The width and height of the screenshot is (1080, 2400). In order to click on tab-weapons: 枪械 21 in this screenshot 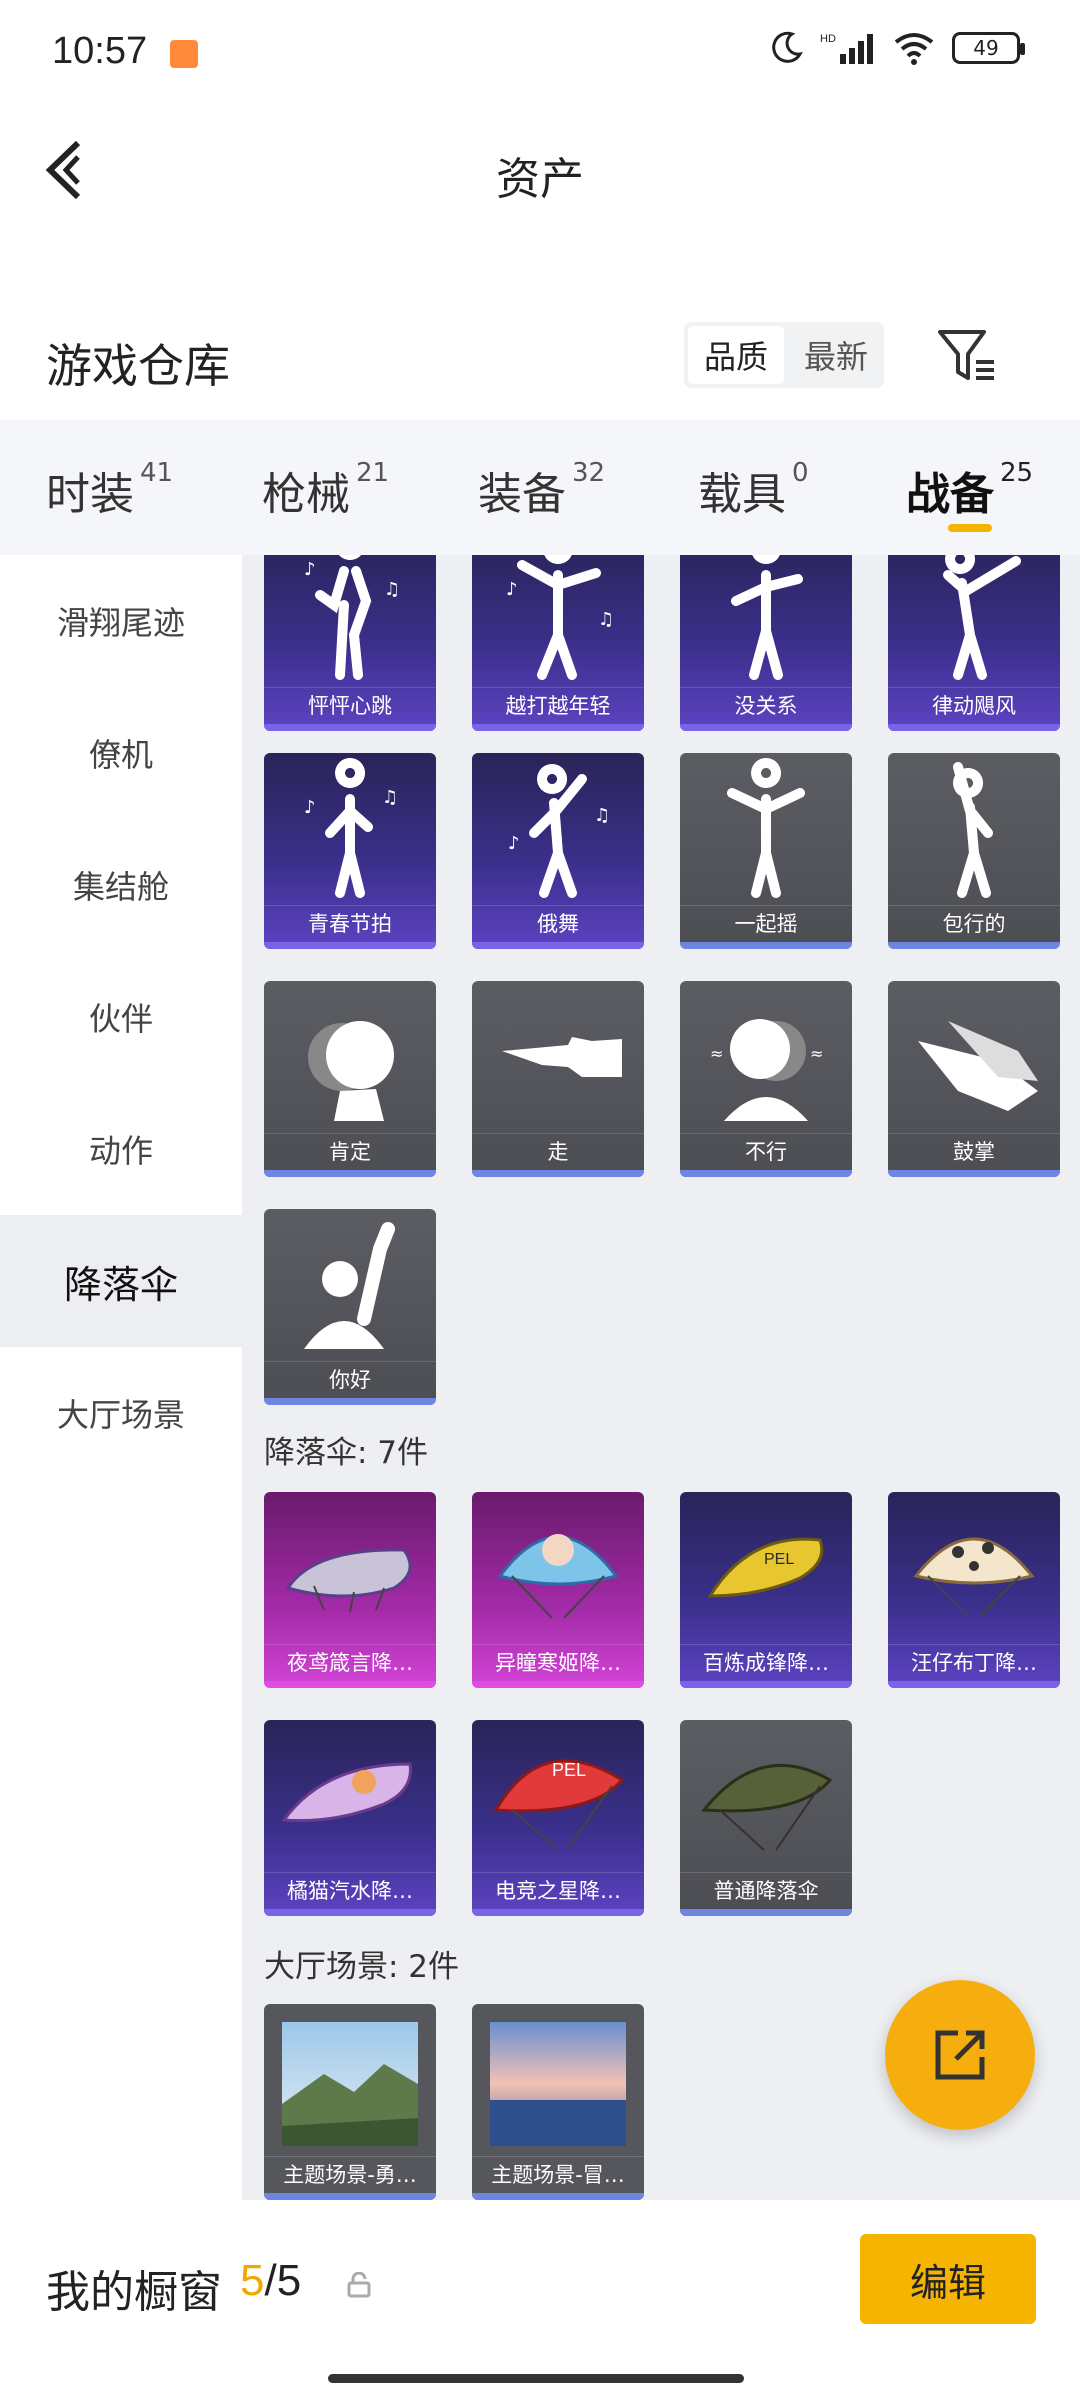, I will do `click(325, 490)`.